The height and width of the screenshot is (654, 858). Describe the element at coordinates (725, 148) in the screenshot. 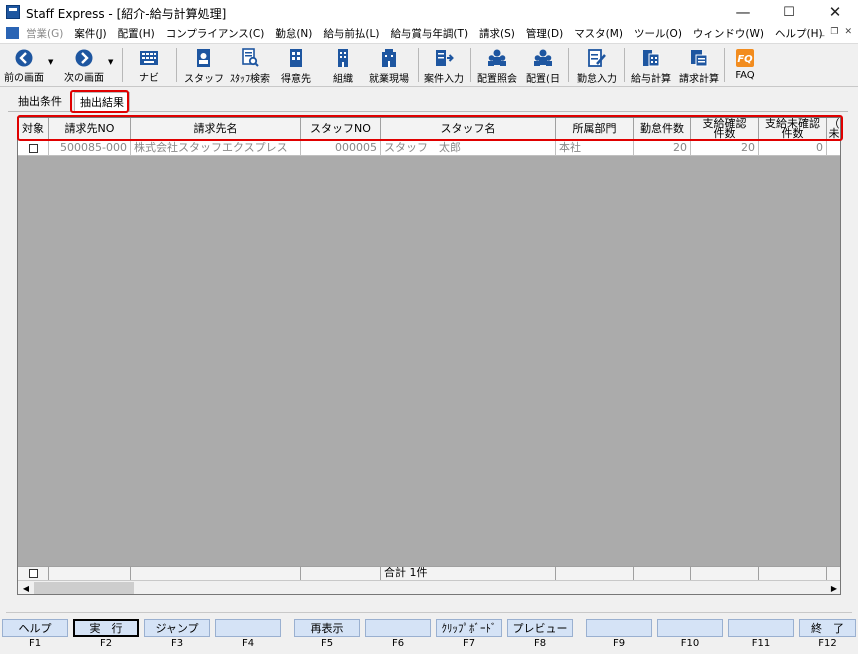

I see `cell-pay-confirmed: 20` at that location.